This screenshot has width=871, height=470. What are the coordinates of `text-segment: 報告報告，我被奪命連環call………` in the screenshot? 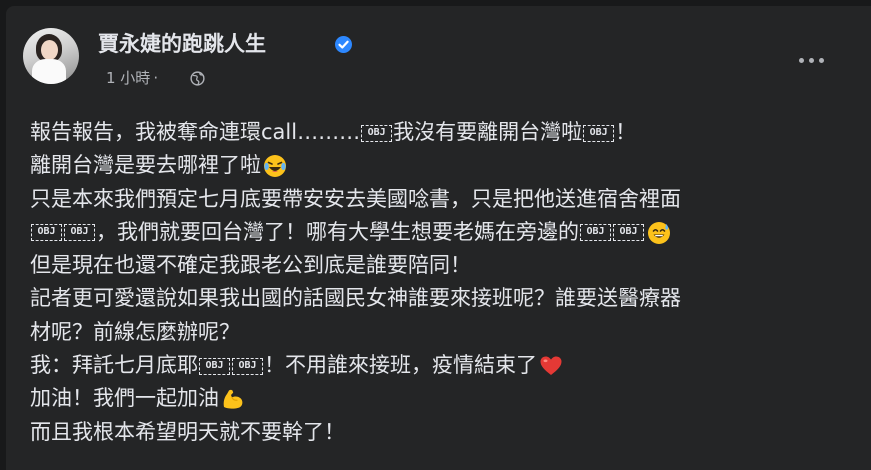 It's located at (195, 132).